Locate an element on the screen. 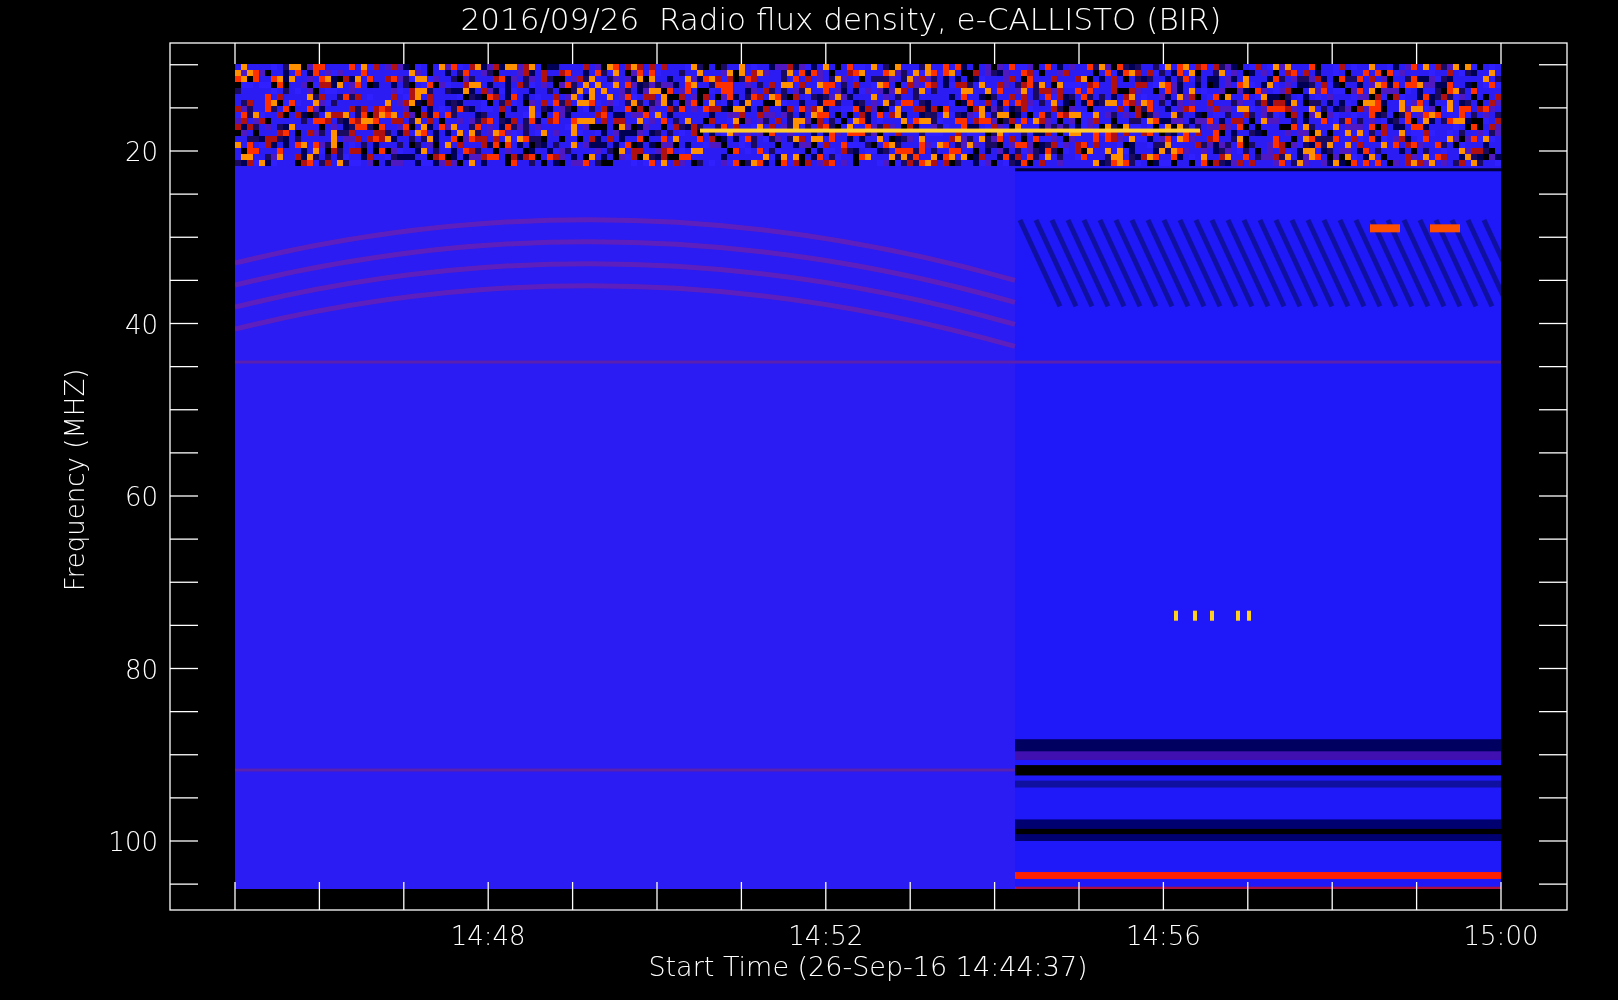 Image resolution: width=1618 pixels, height=1000 pixels. tick-label: 100 is located at coordinates (133, 842).